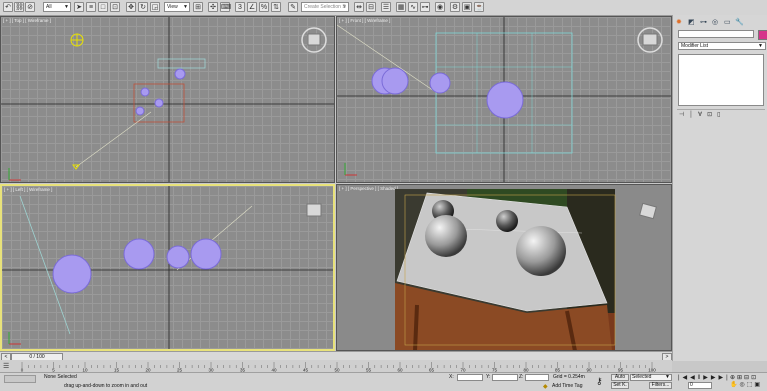 The image size is (767, 391). I want to click on create-tab-icon: ✹, so click(679, 22).